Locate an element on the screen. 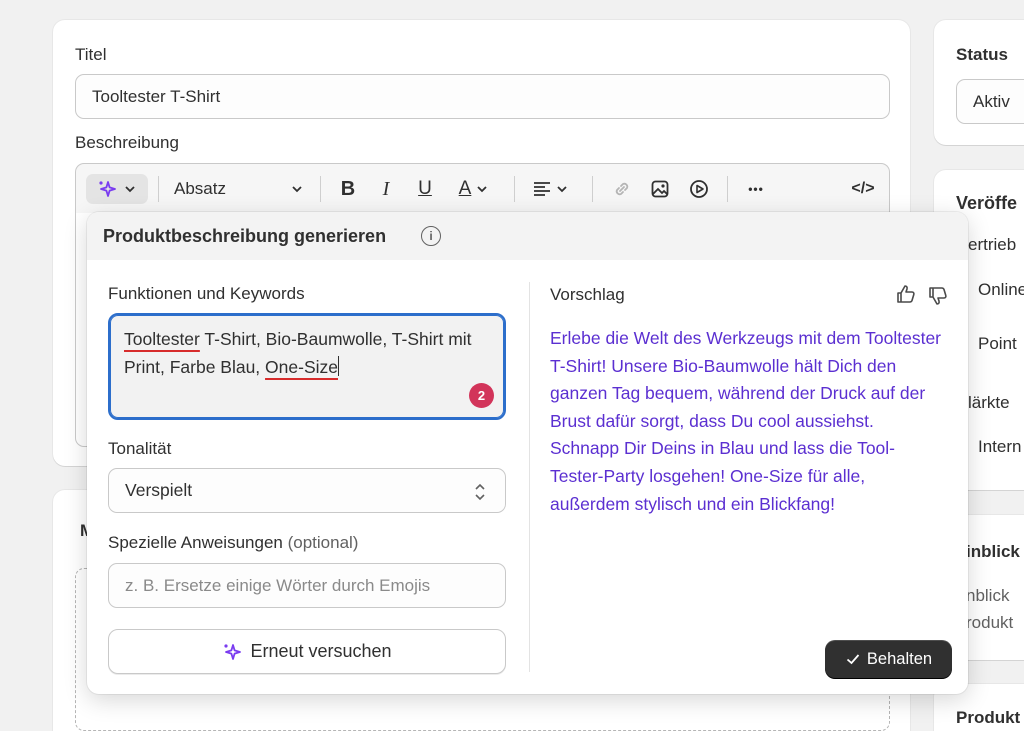  text-color-label: A is located at coordinates (465, 188).